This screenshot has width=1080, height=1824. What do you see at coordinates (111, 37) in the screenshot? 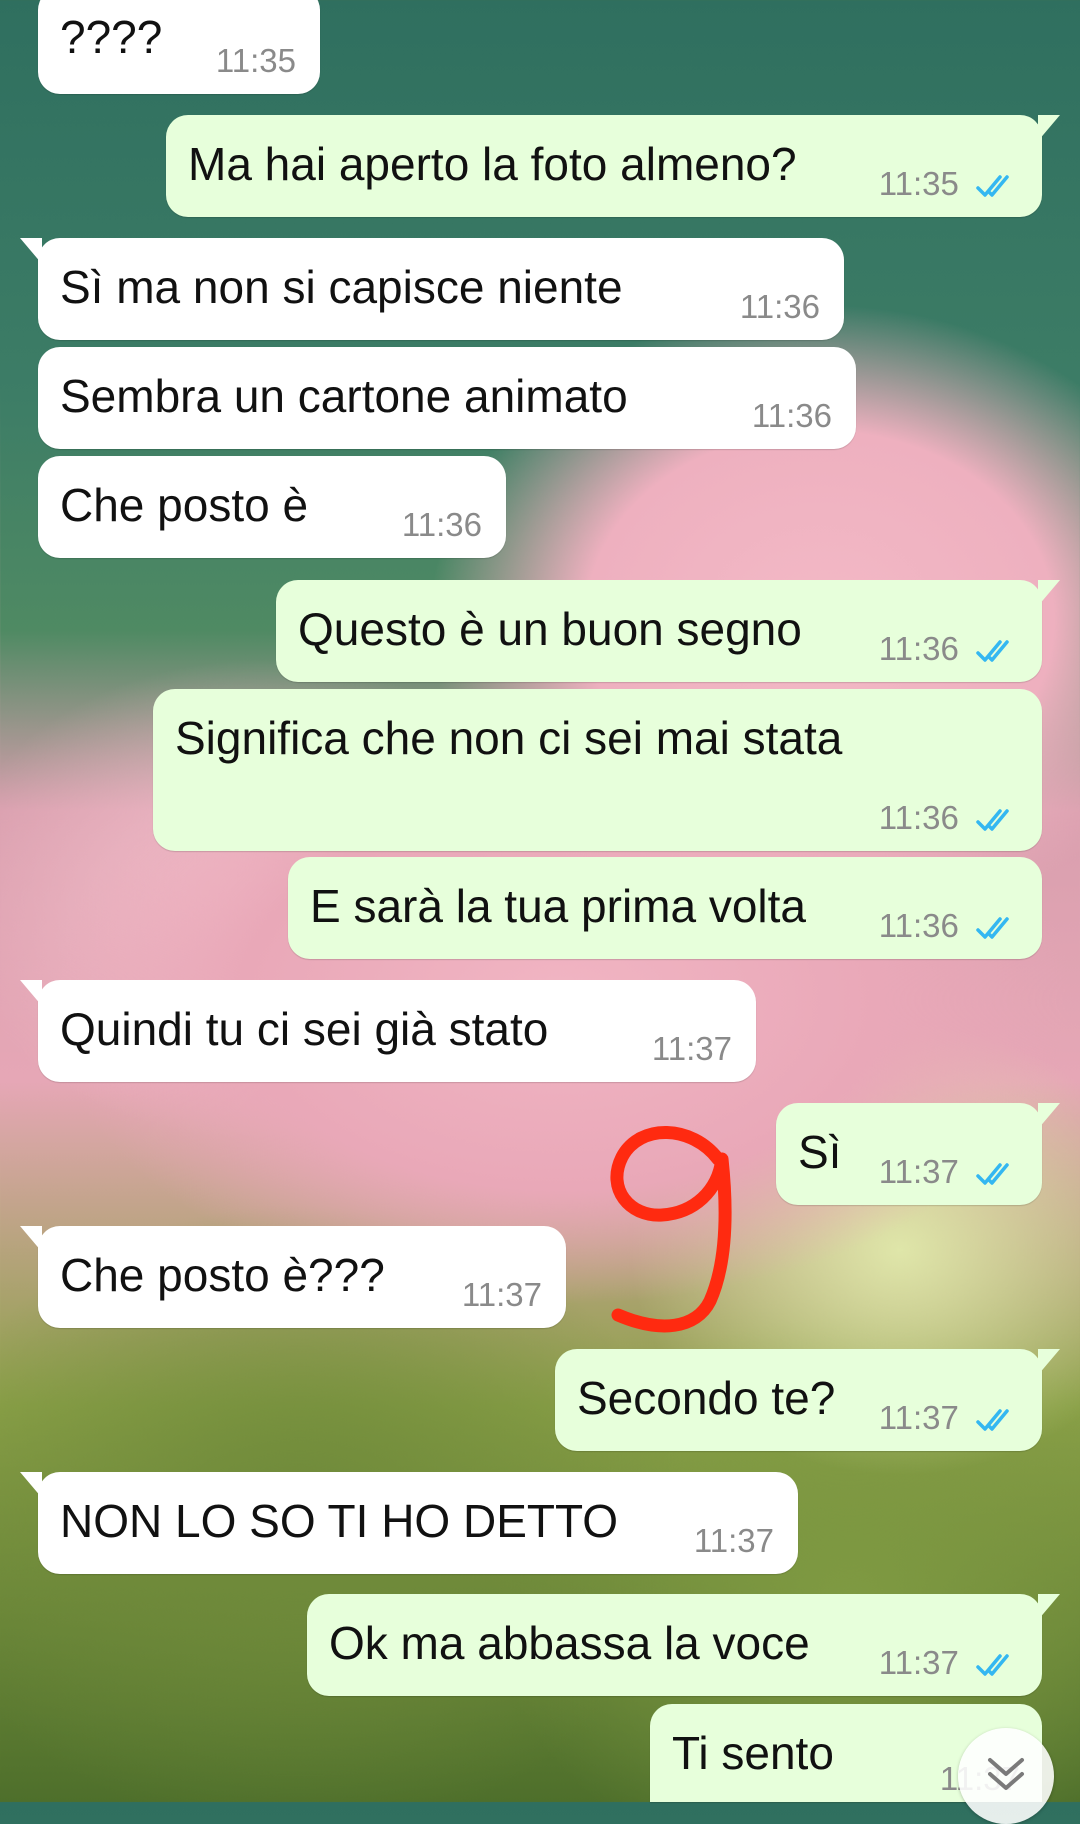
I see `message-text: ????` at bounding box center [111, 37].